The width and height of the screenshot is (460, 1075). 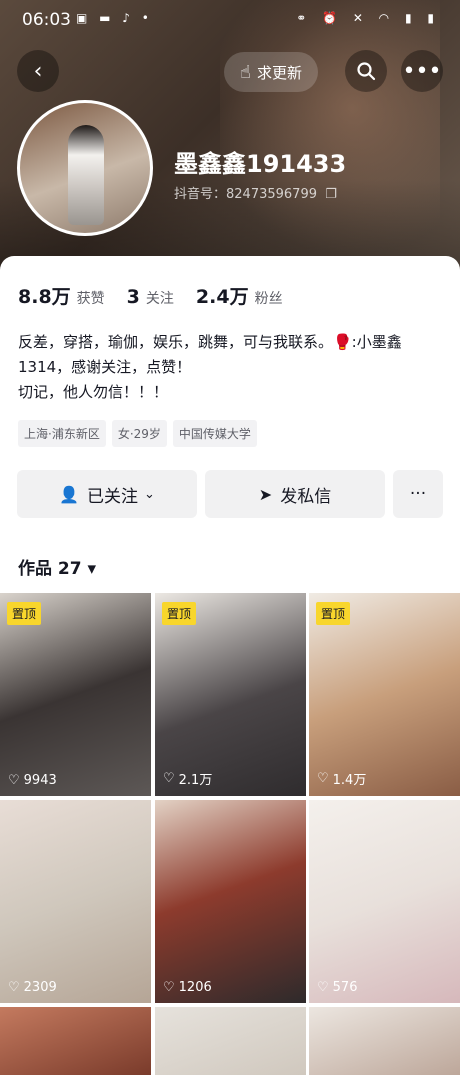 What do you see at coordinates (46, 20) in the screenshot?
I see `status-time: 06:03` at bounding box center [46, 20].